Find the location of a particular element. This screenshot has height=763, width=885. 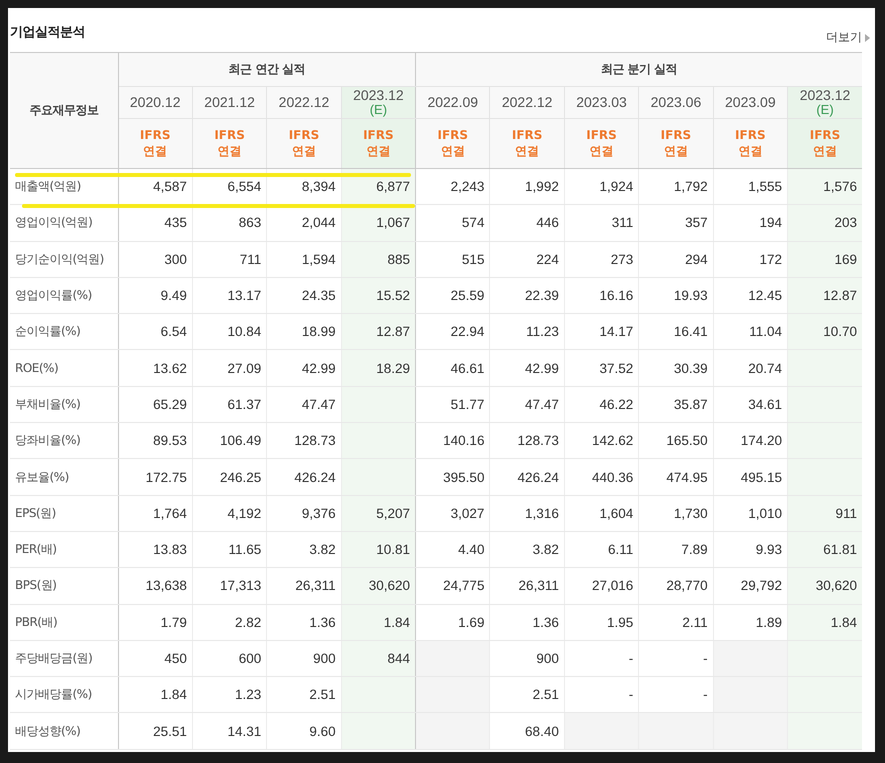

table-cell: 1,992 is located at coordinates (527, 186).